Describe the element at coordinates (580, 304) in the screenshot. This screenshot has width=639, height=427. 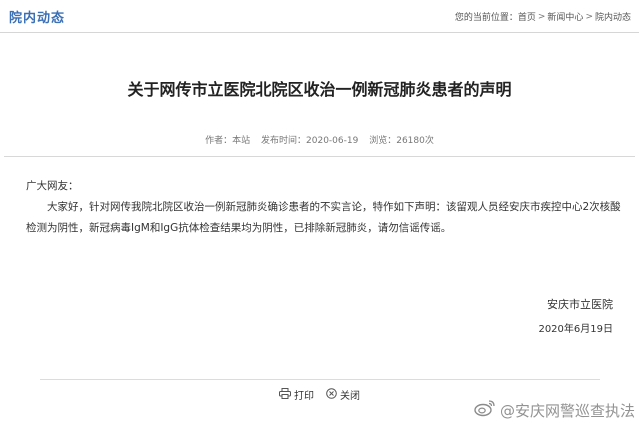
I see `signature-organization: 安庆市立医院` at that location.